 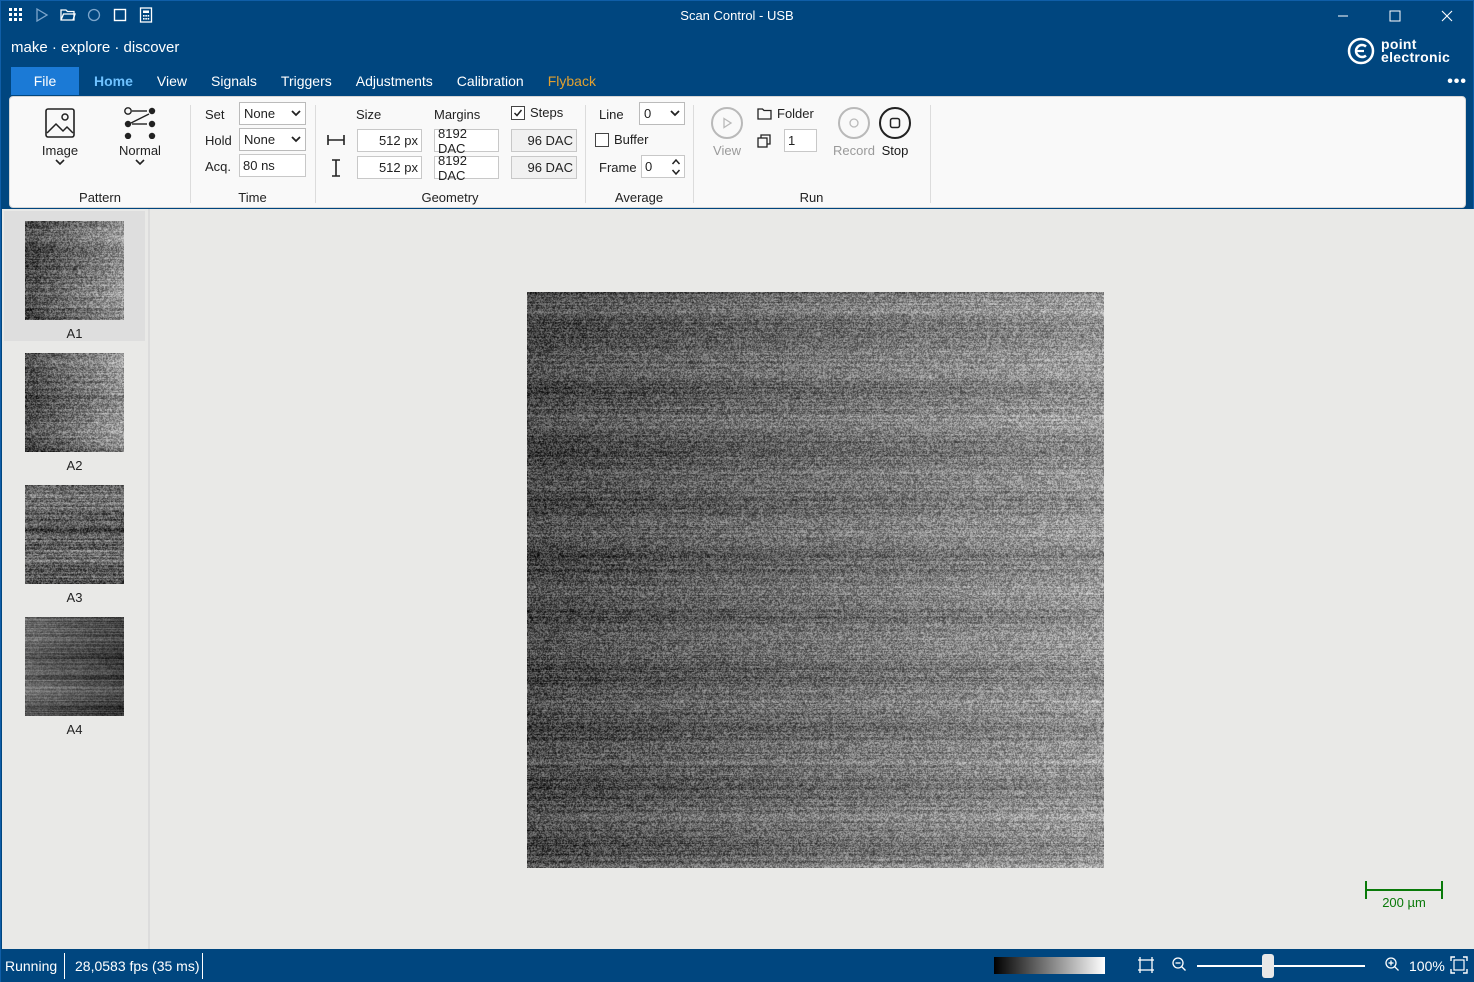 What do you see at coordinates (737, 16) in the screenshot?
I see `title-bar: Scan Control - USB` at bounding box center [737, 16].